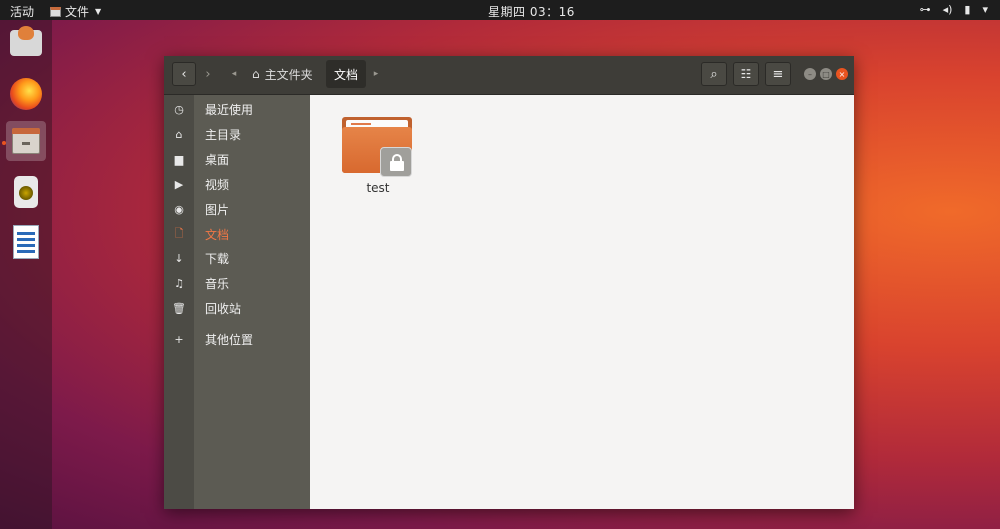  I want to click on file-item-test: test, so click(378, 154).